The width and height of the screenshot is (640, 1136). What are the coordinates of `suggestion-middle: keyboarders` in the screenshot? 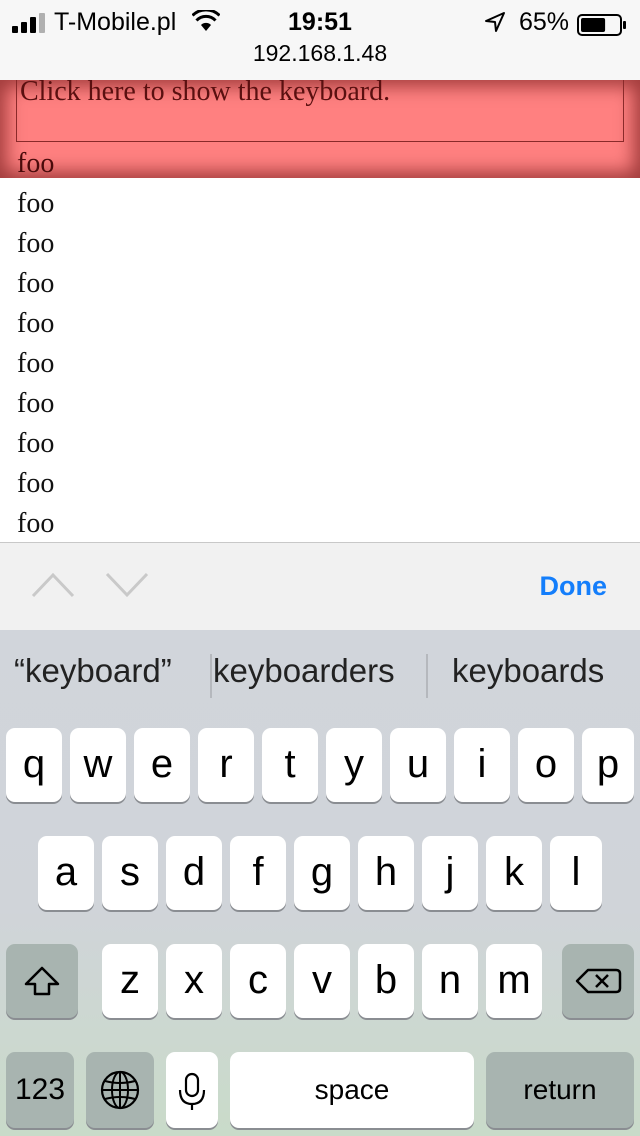 It's located at (304, 671).